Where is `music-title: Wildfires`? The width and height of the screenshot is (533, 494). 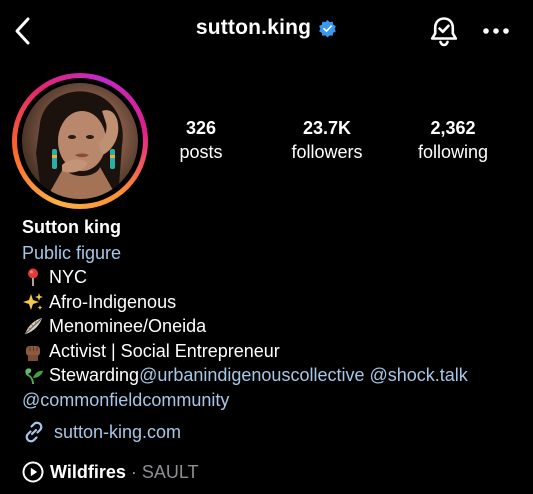 music-title: Wildfires is located at coordinates (88, 471).